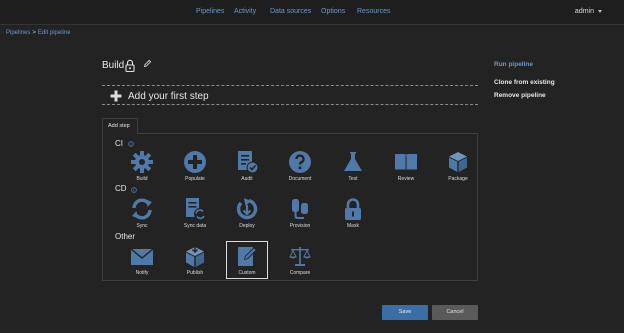 This screenshot has height=333, width=624. I want to click on section-other-label: Other, so click(125, 236).